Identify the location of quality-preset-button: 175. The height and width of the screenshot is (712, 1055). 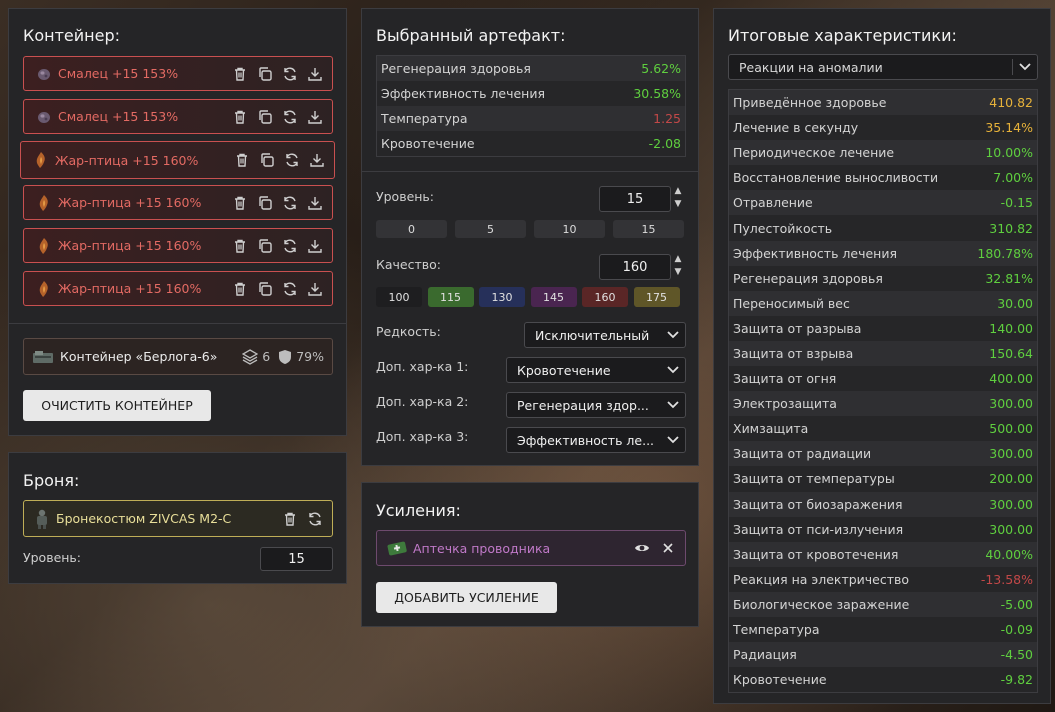
(656, 297).